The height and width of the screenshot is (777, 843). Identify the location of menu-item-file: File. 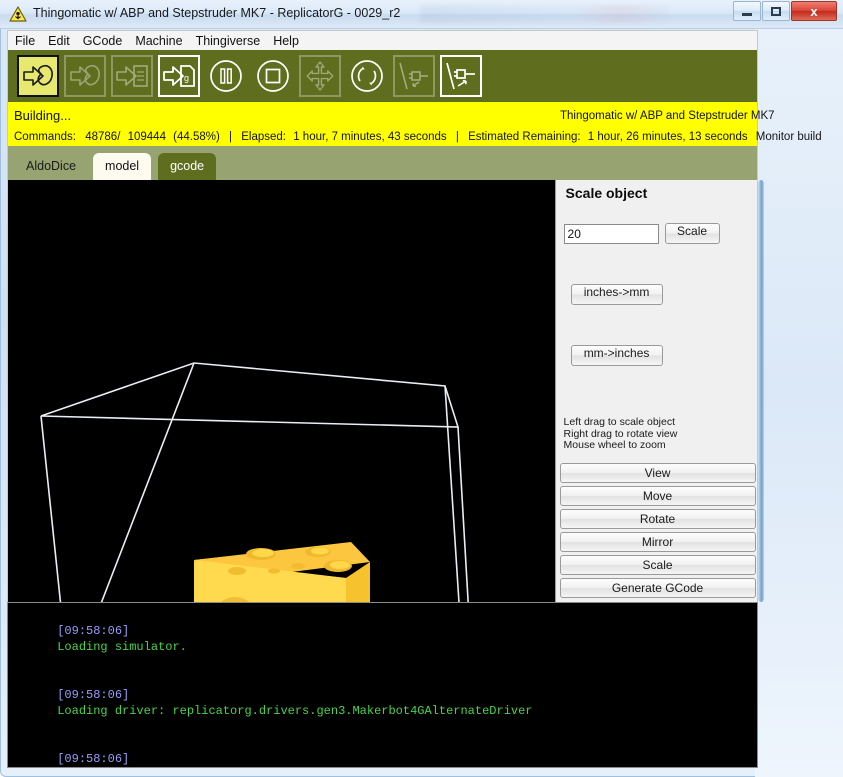
(28, 41).